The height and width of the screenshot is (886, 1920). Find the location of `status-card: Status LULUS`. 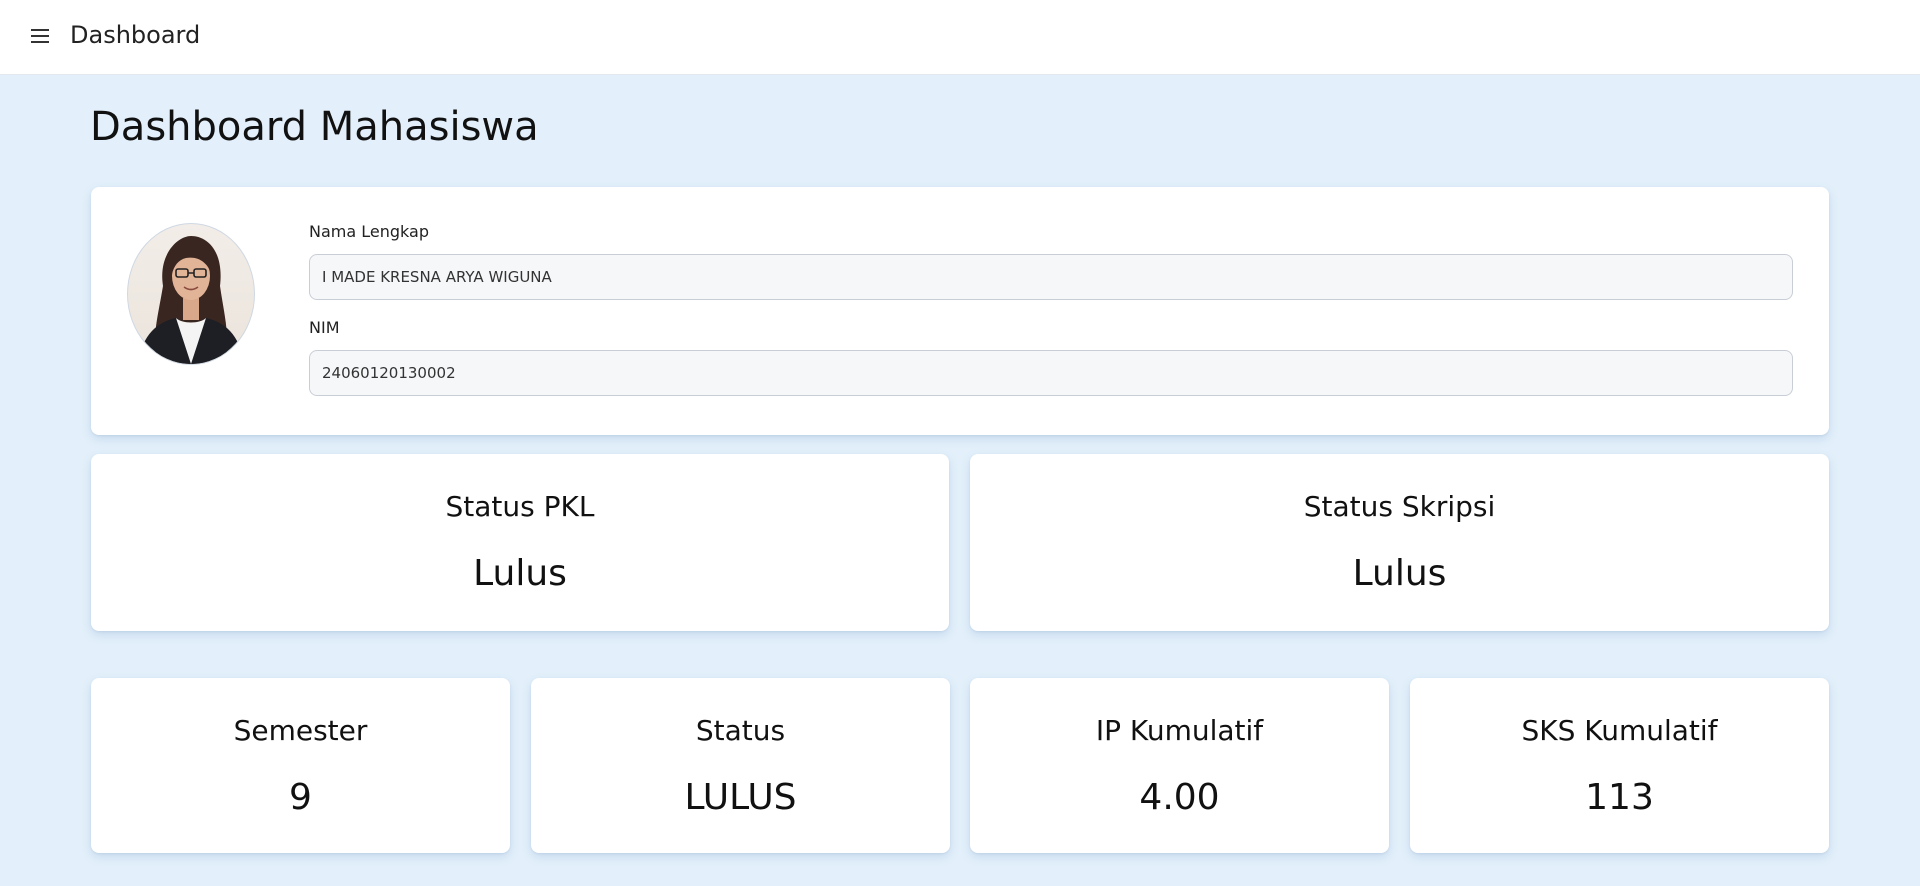

status-card: Status LULUS is located at coordinates (740, 765).